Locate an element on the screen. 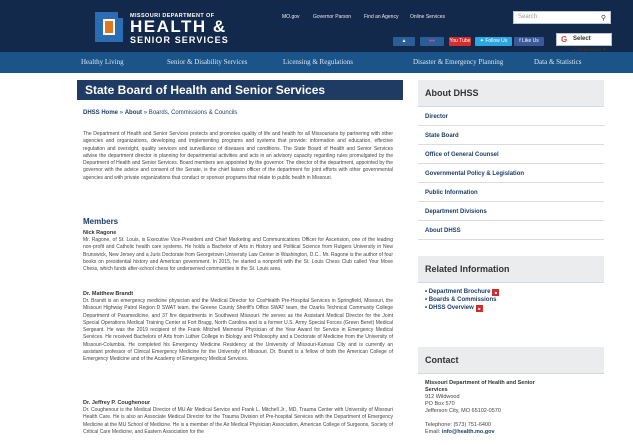 This screenshot has width=633, height=445. missouri-state-logo-icon is located at coordinates (109, 27).